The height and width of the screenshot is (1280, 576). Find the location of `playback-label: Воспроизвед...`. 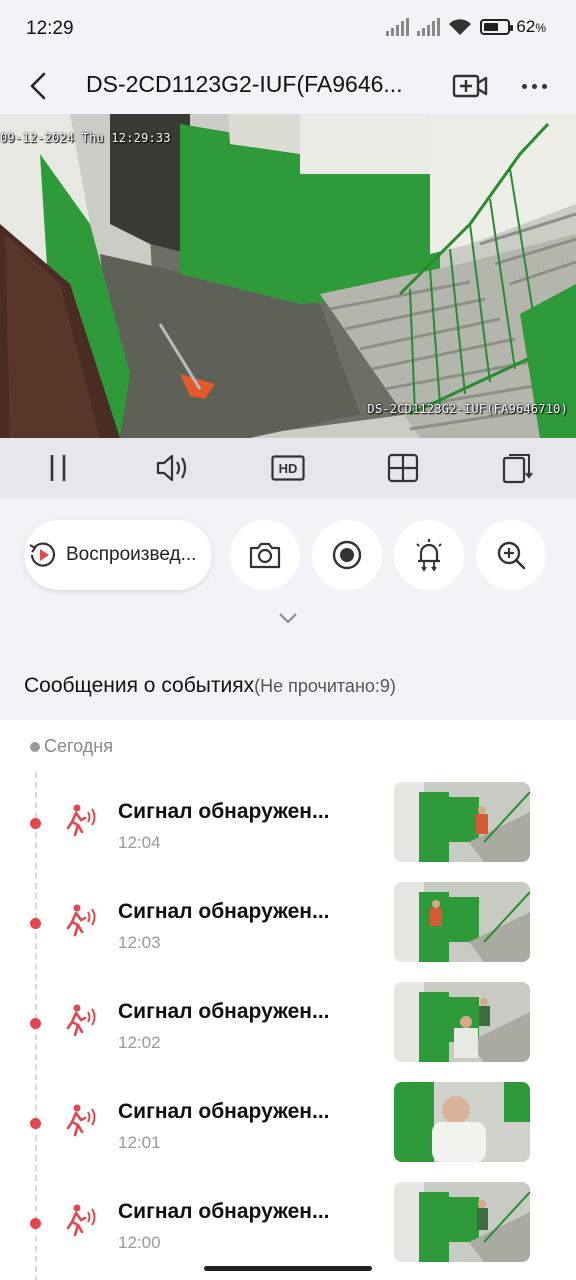

playback-label: Воспроизвед... is located at coordinates (131, 554).